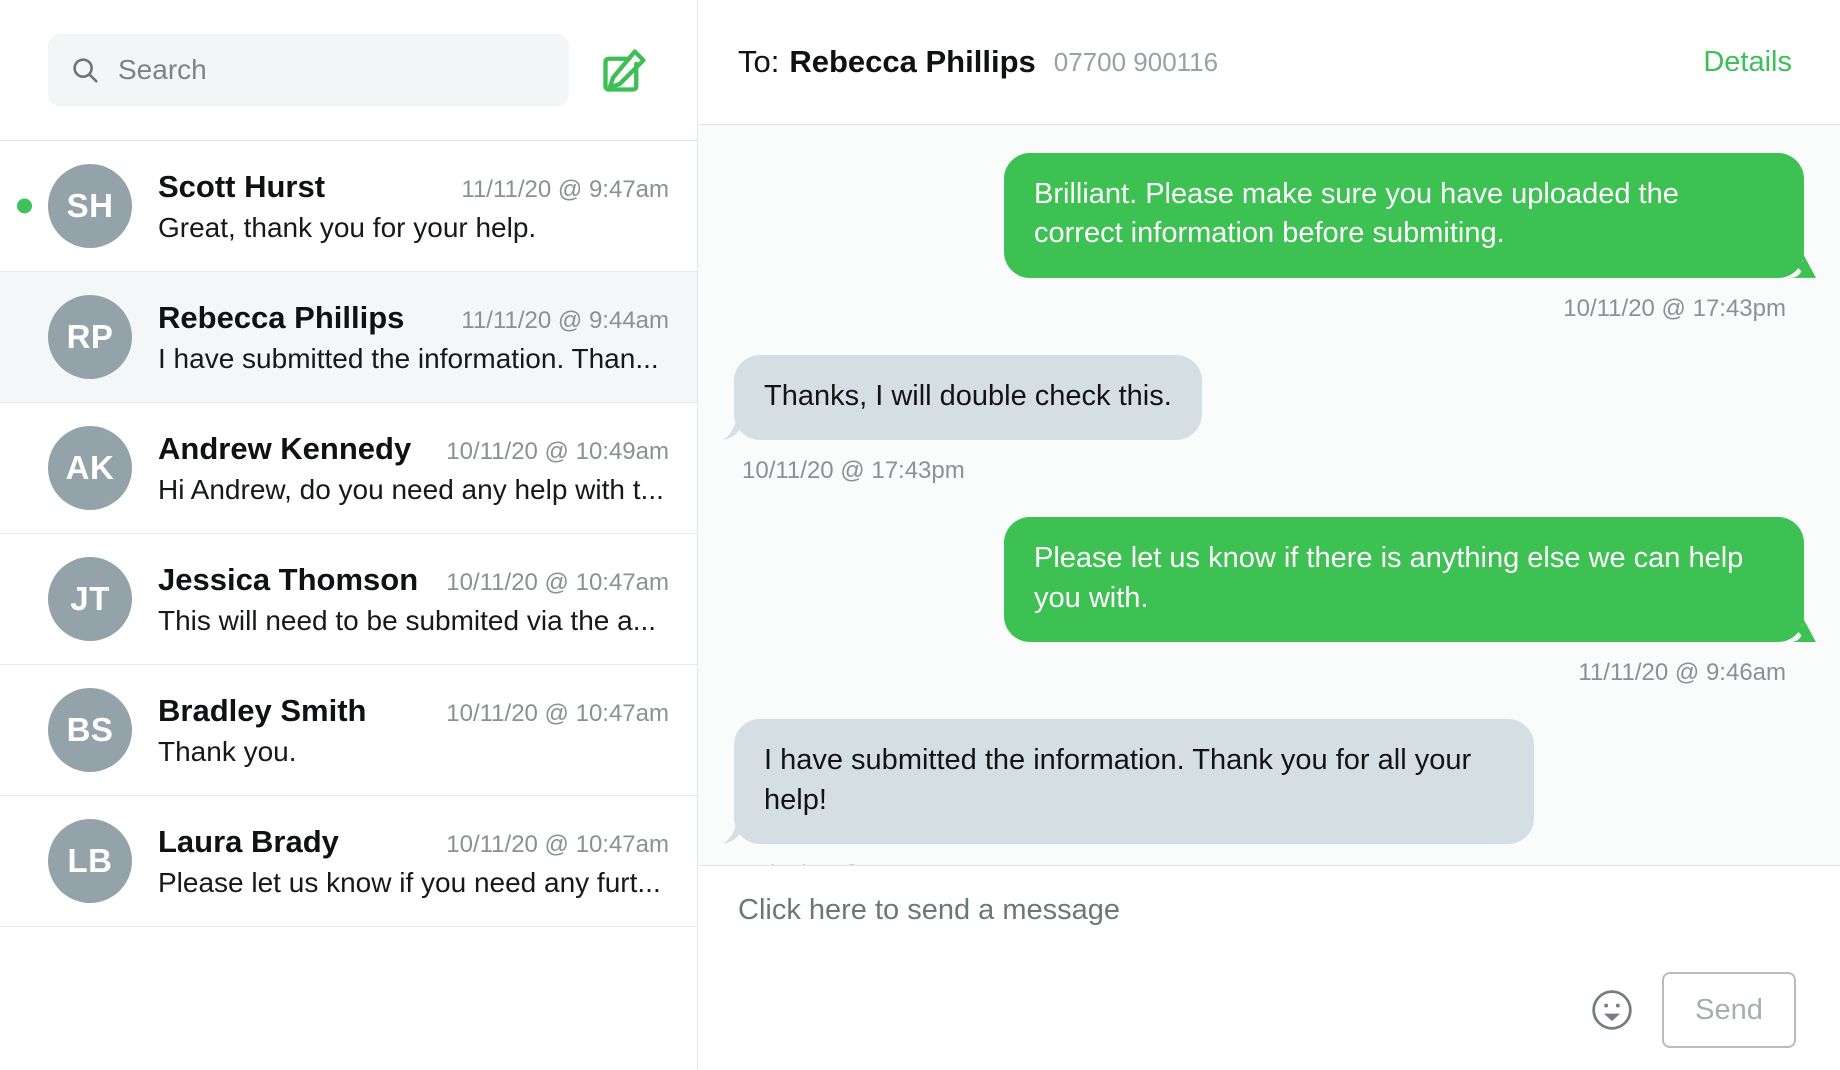 This screenshot has width=1840, height=1070. What do you see at coordinates (625, 70) in the screenshot?
I see `compose-pencil-icon` at bounding box center [625, 70].